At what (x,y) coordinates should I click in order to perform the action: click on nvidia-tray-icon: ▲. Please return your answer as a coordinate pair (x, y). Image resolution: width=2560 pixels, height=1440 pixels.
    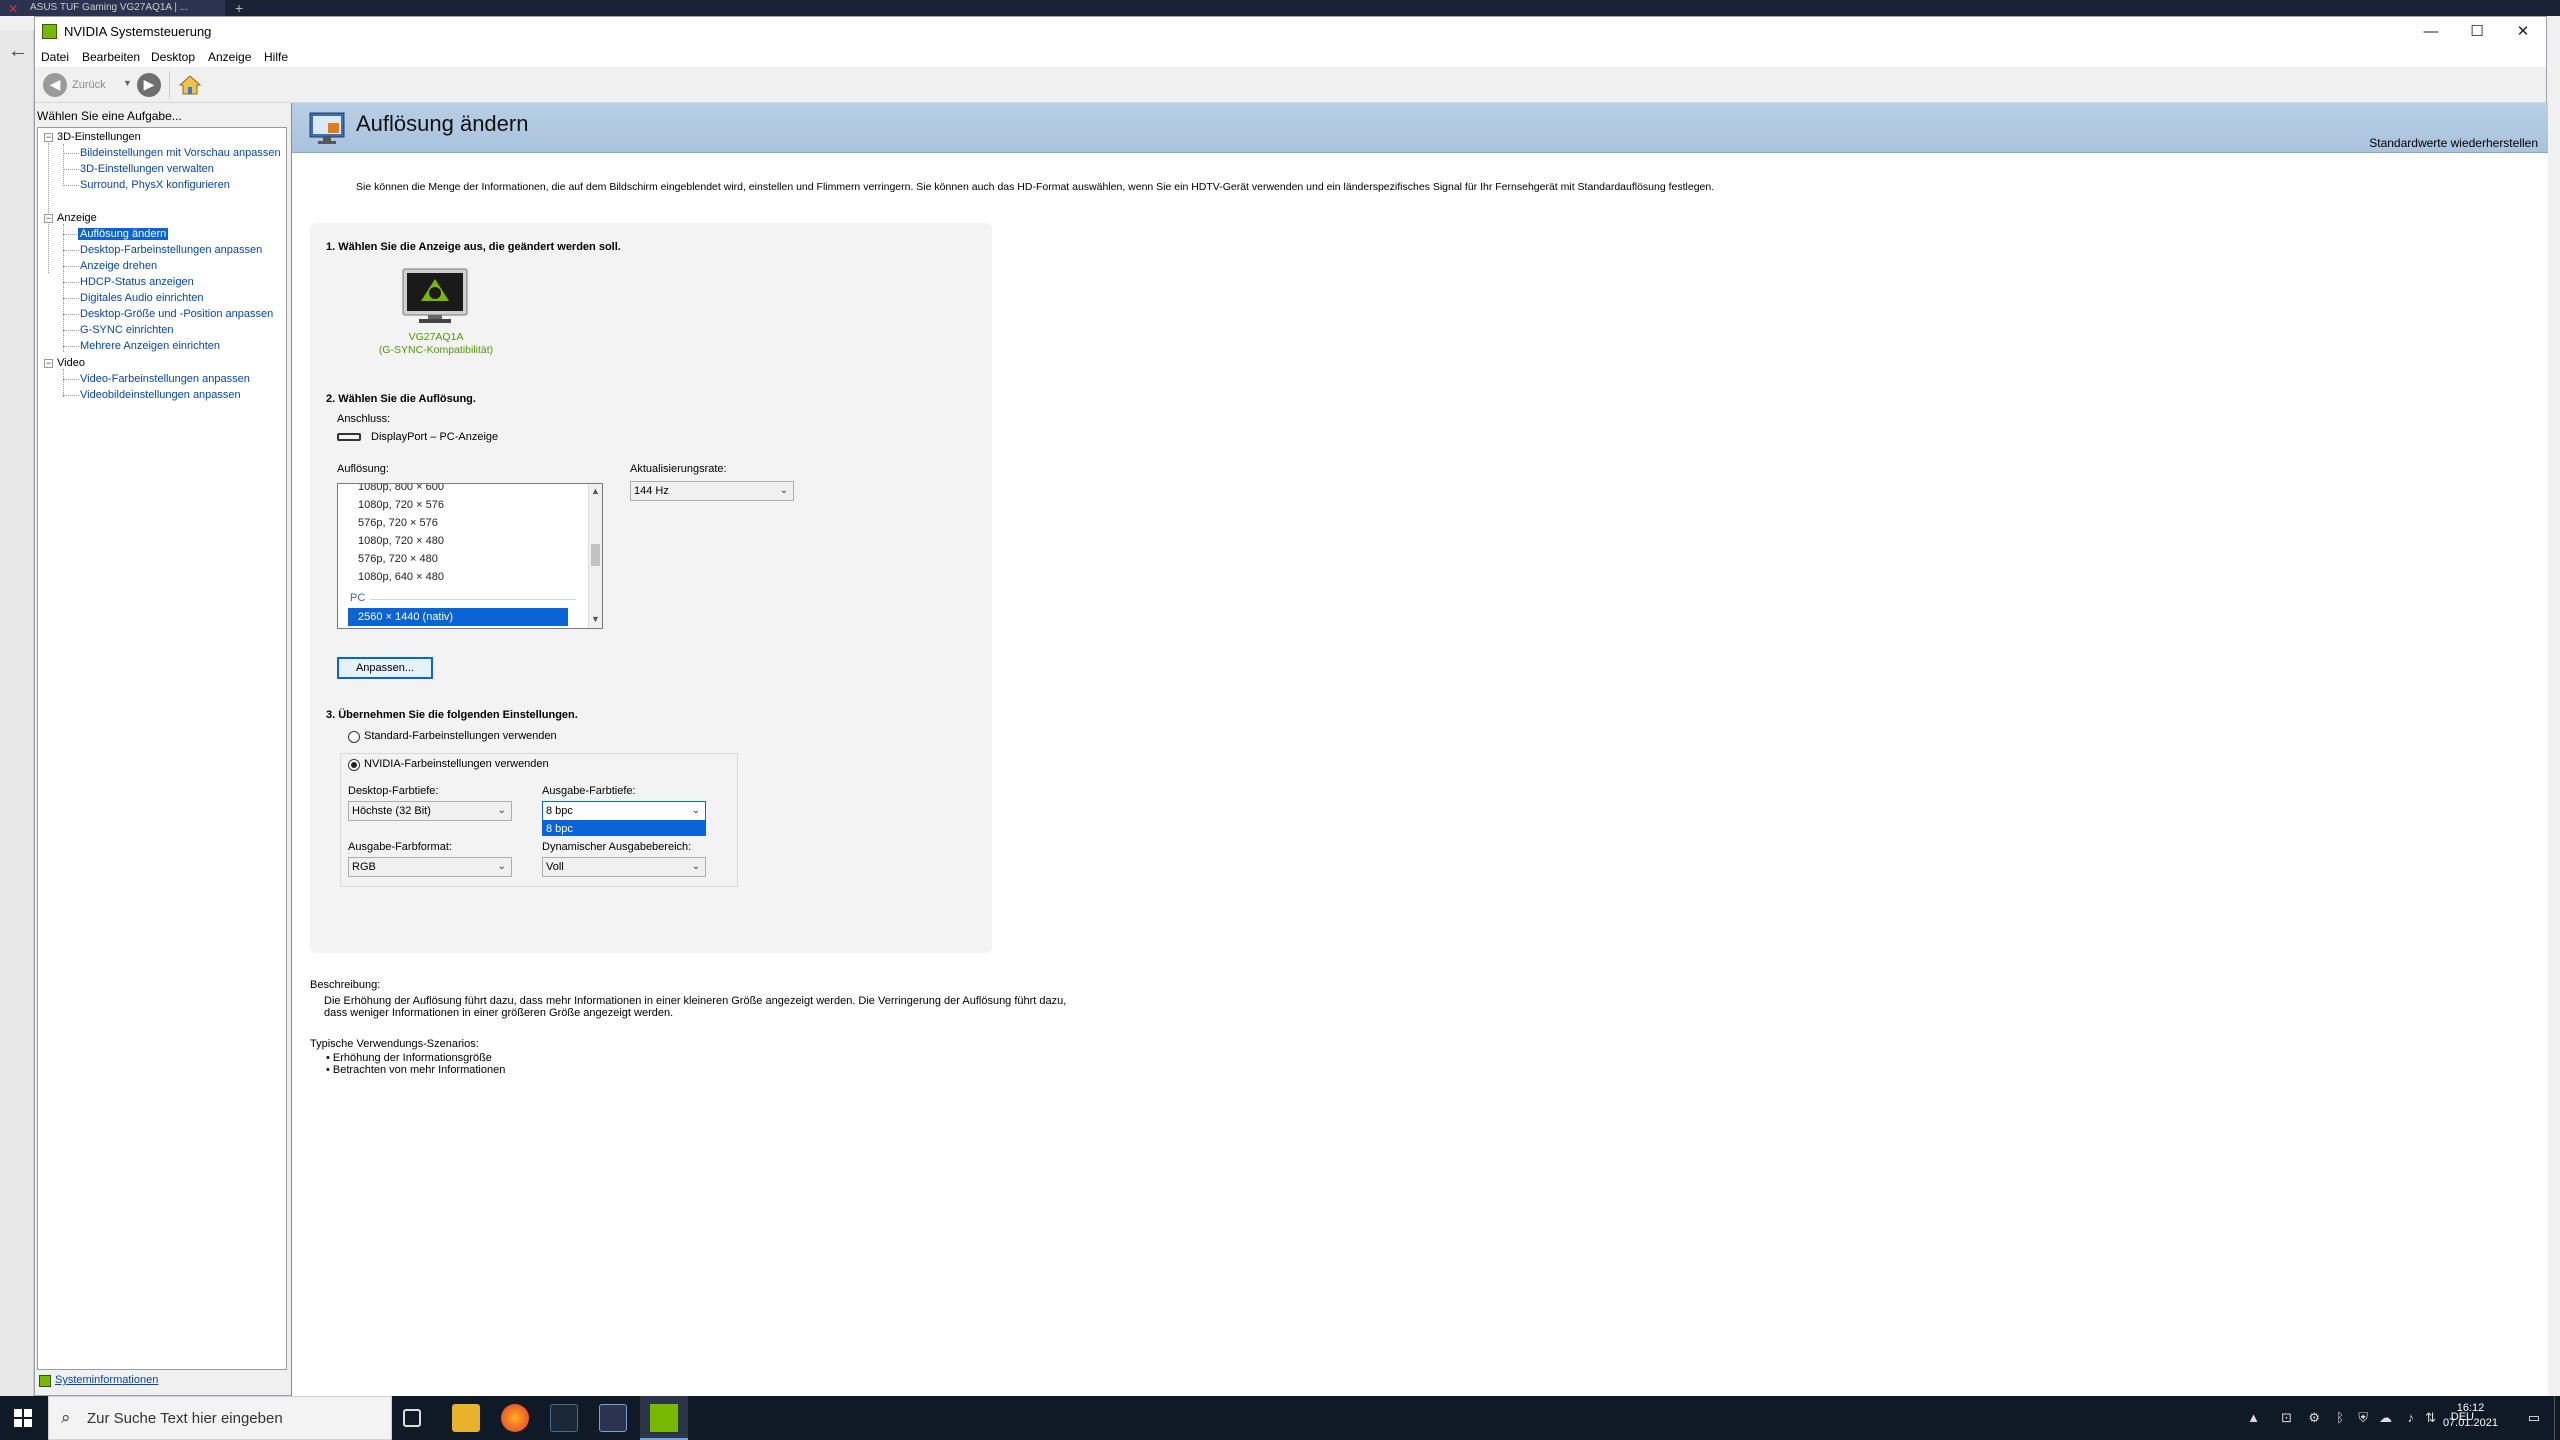
    Looking at the image, I should click on (2253, 1417).